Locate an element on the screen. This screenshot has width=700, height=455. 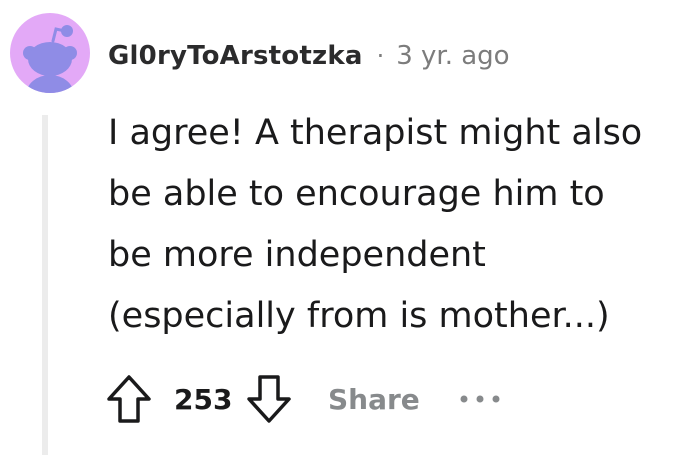
downvote-arrow-icon is located at coordinates (269, 399).